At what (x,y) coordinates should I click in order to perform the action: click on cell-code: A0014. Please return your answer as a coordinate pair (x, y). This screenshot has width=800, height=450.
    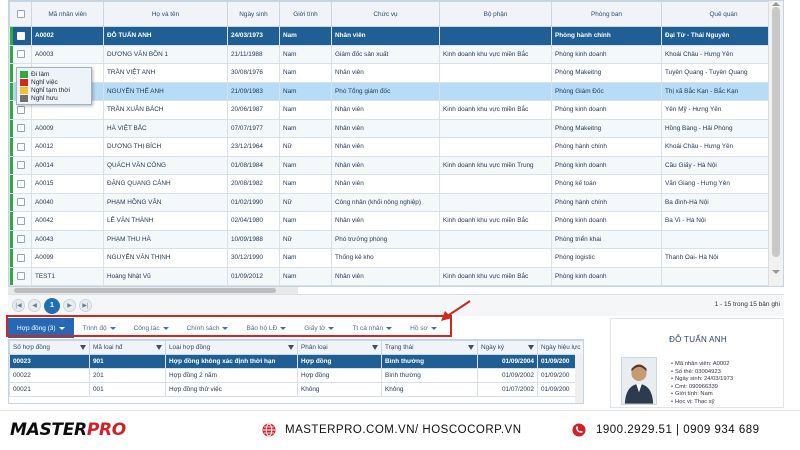
    Looking at the image, I should click on (67, 165).